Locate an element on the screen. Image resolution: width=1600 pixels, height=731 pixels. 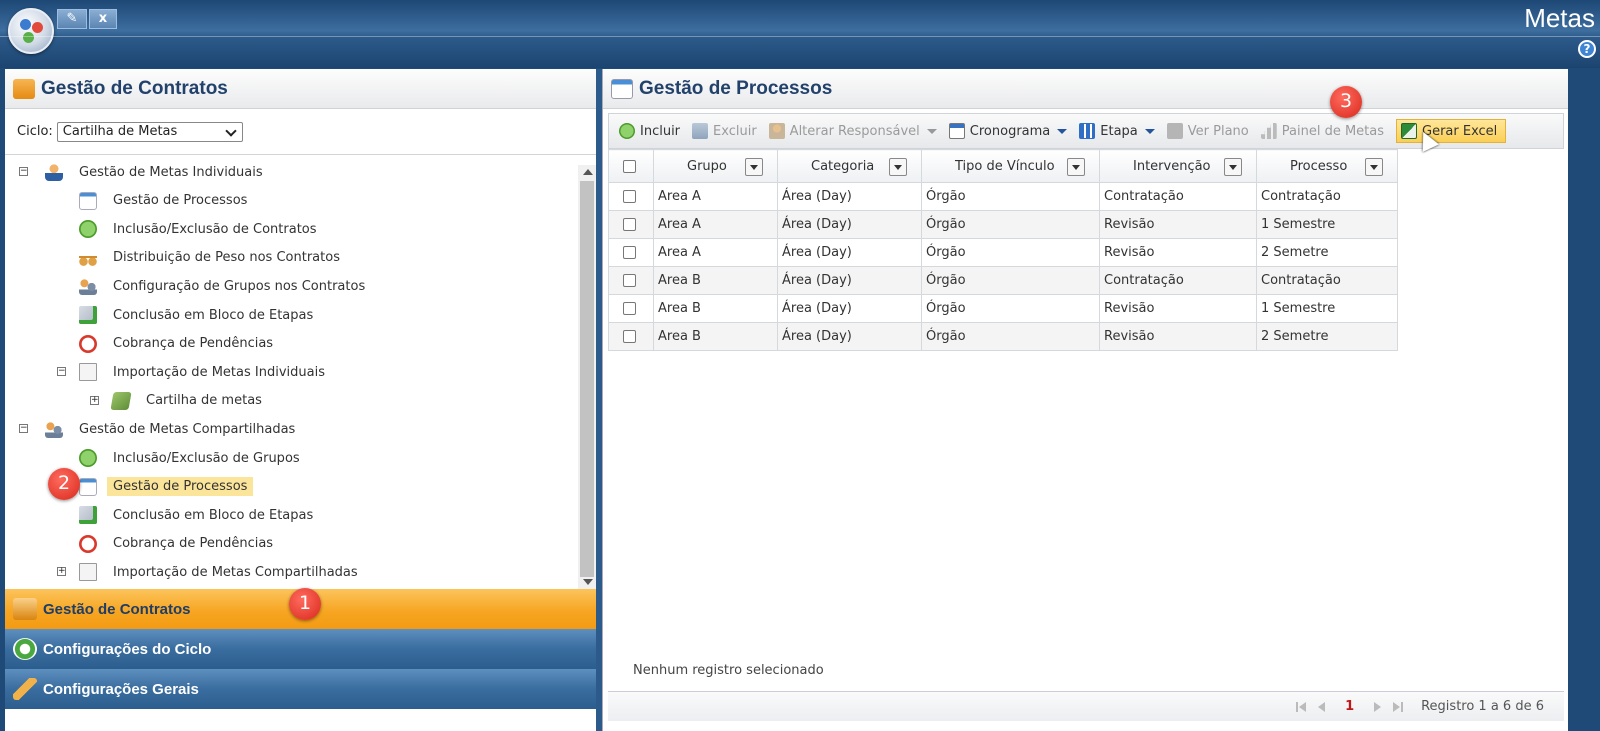
tree-item: Inclusão/Exclusão de Grupos is located at coordinates (189, 458).